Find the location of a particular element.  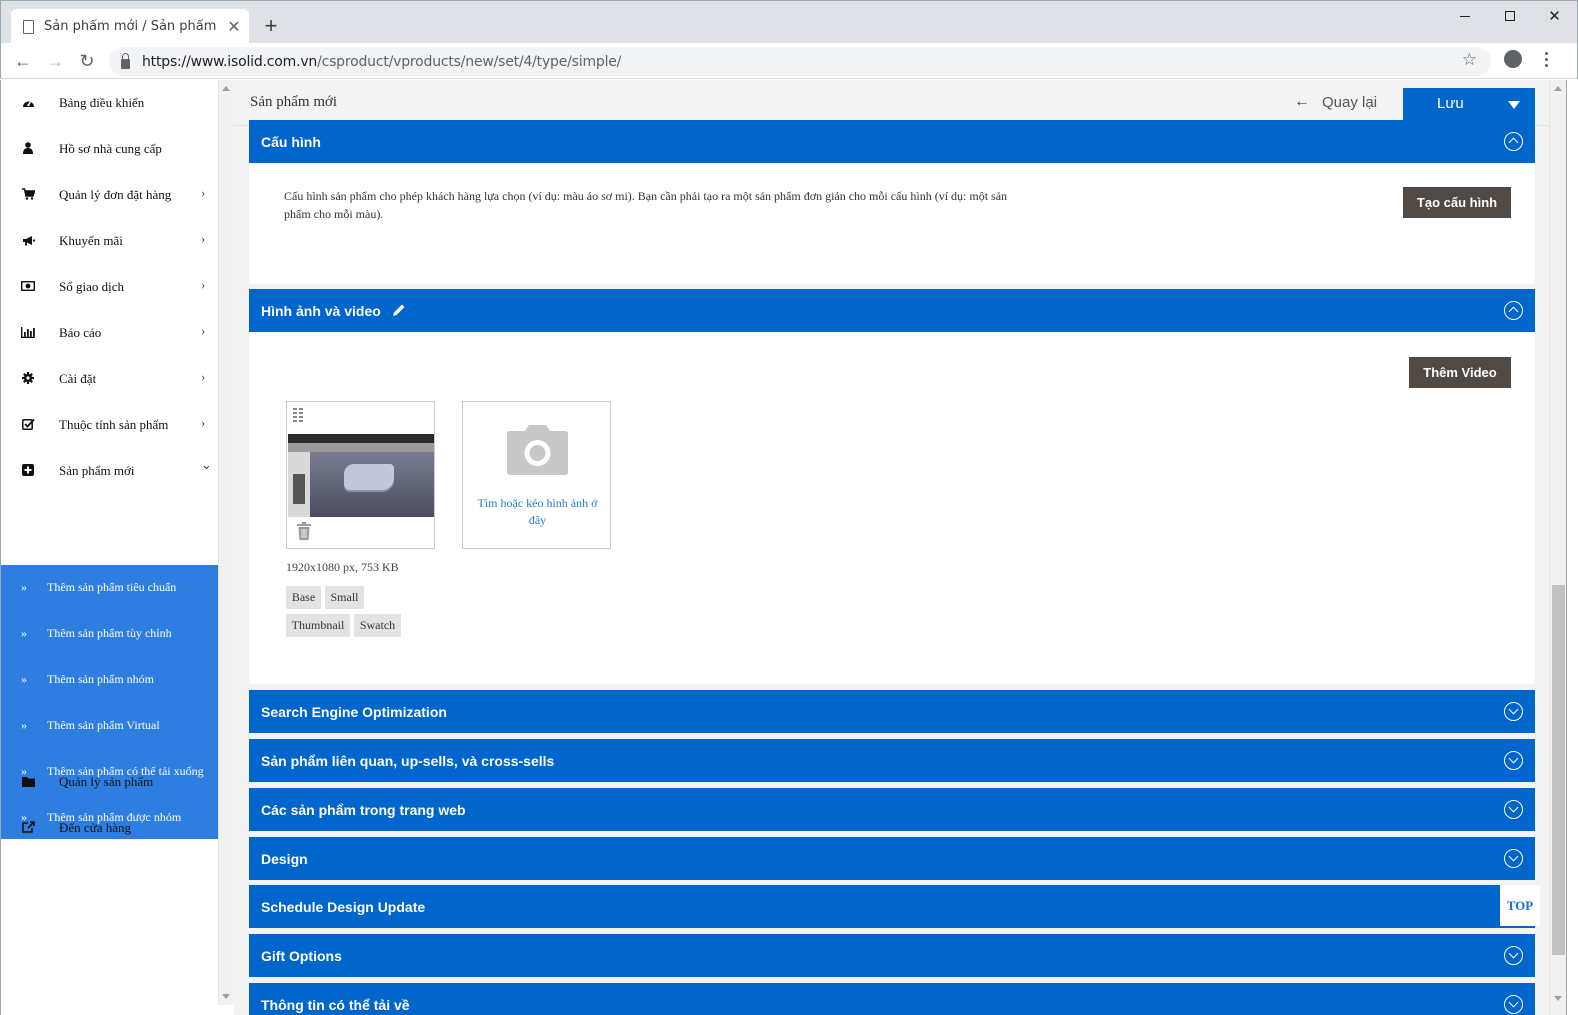

bar-chart-icon is located at coordinates (28, 332).